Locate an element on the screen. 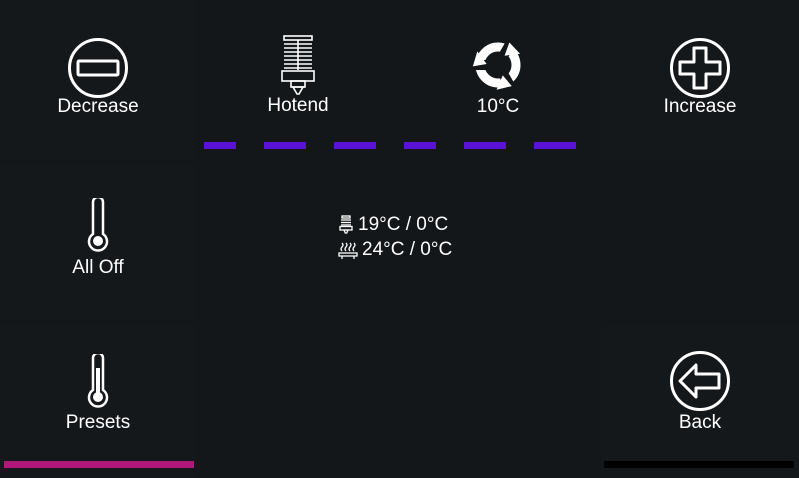  presets-button: Presets is located at coordinates (98, 401).